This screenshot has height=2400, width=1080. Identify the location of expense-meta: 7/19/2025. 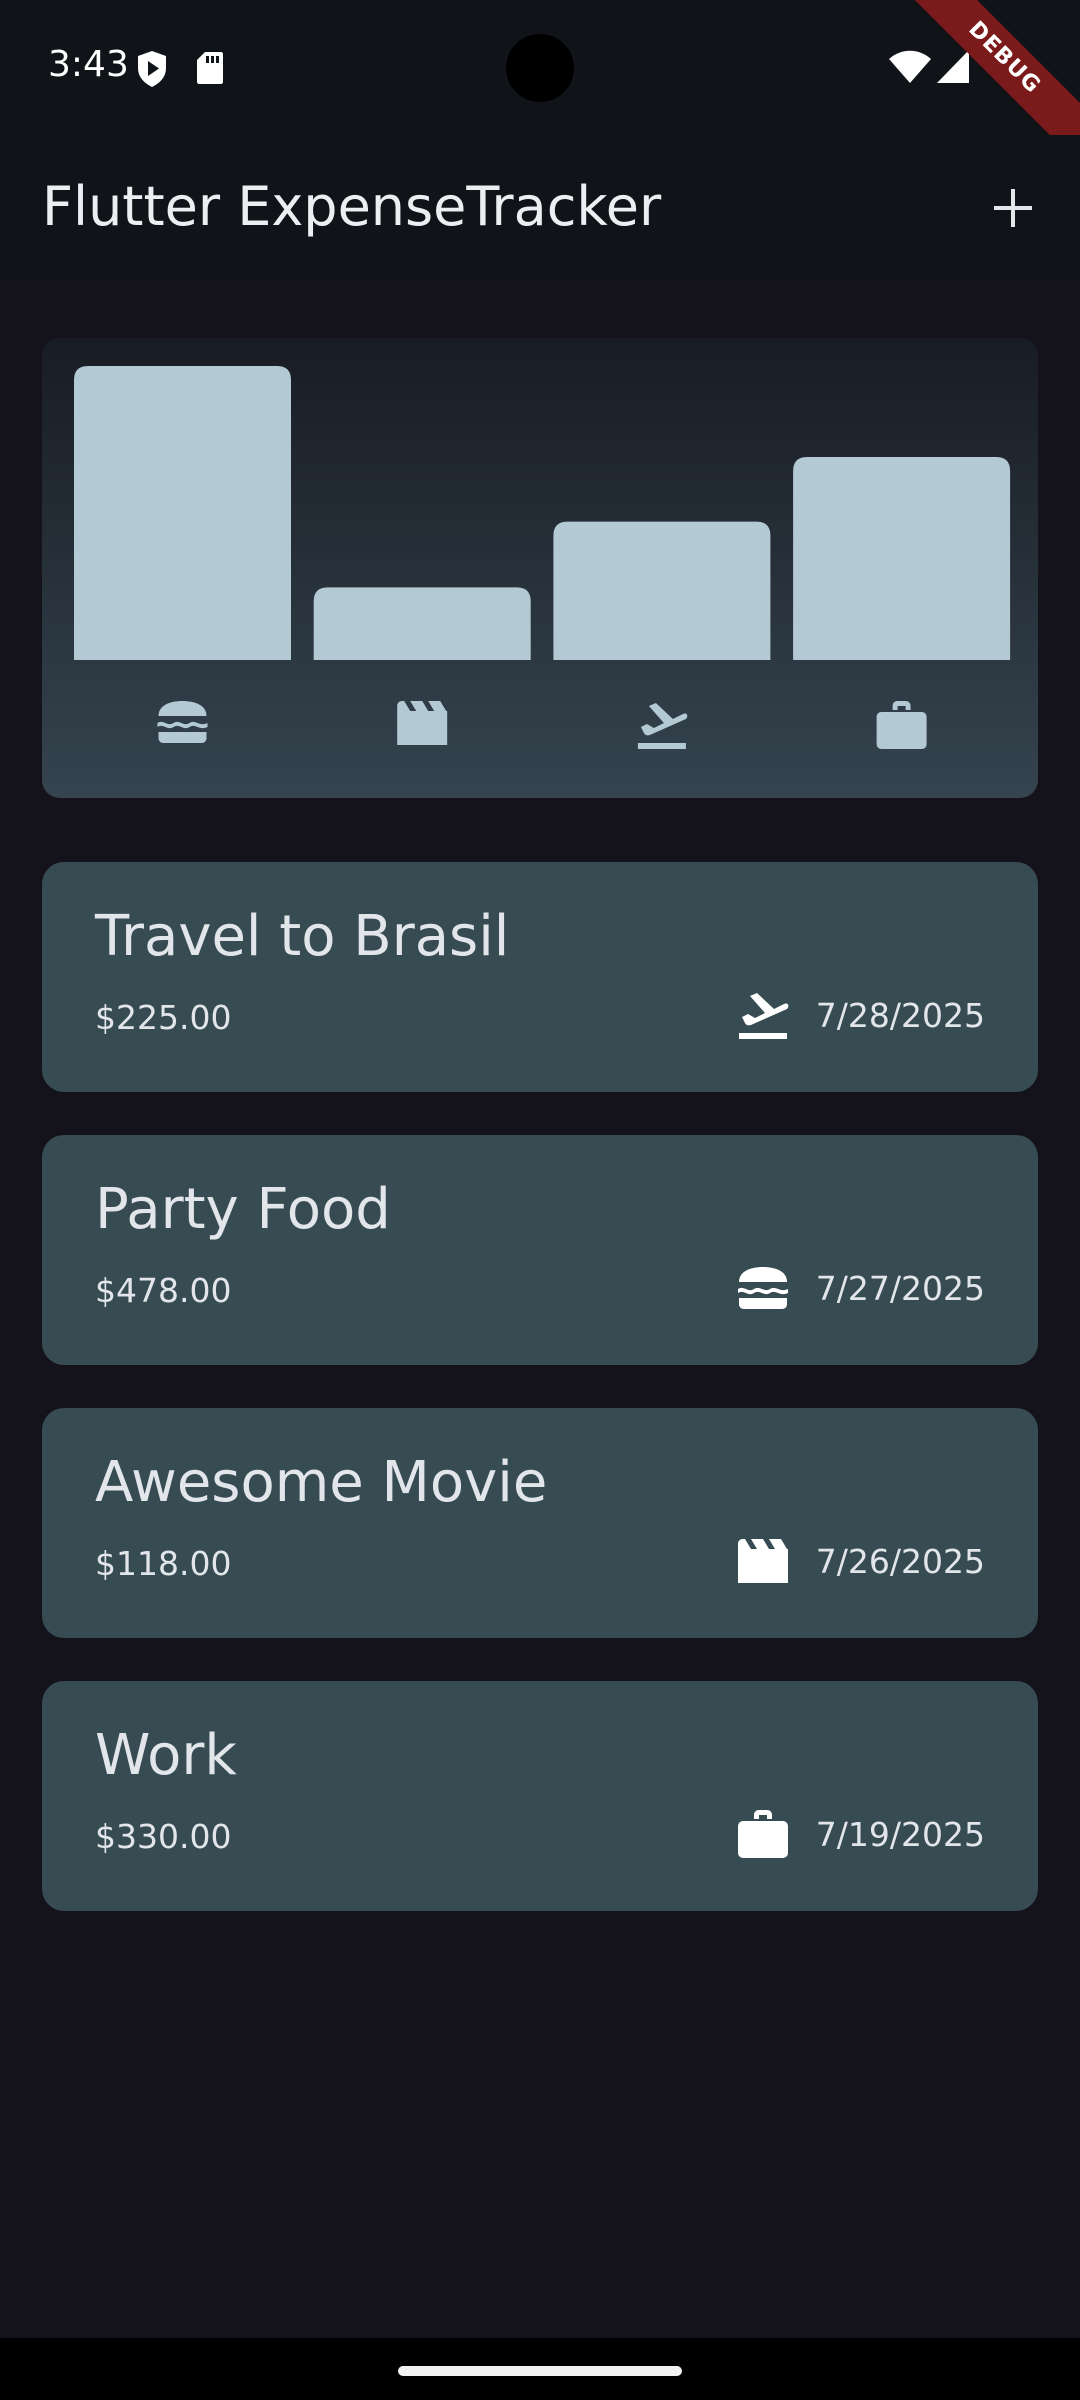
(860, 1834).